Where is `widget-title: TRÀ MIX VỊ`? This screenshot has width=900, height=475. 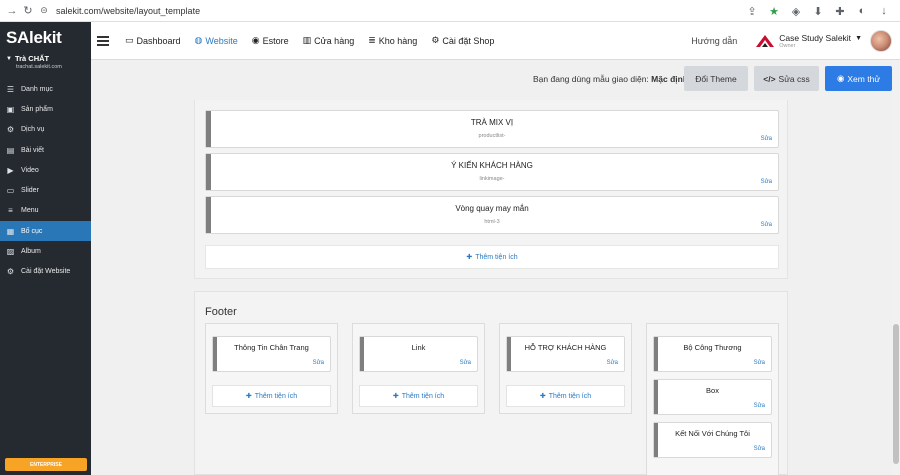 widget-title: TRÀ MIX VỊ is located at coordinates (492, 122).